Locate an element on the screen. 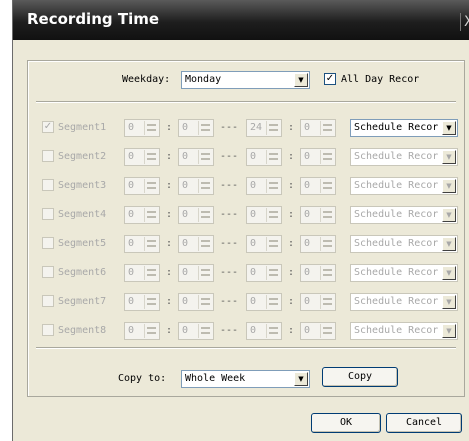 The height and width of the screenshot is (441, 469). cancel-button: Cancel is located at coordinates (424, 423).